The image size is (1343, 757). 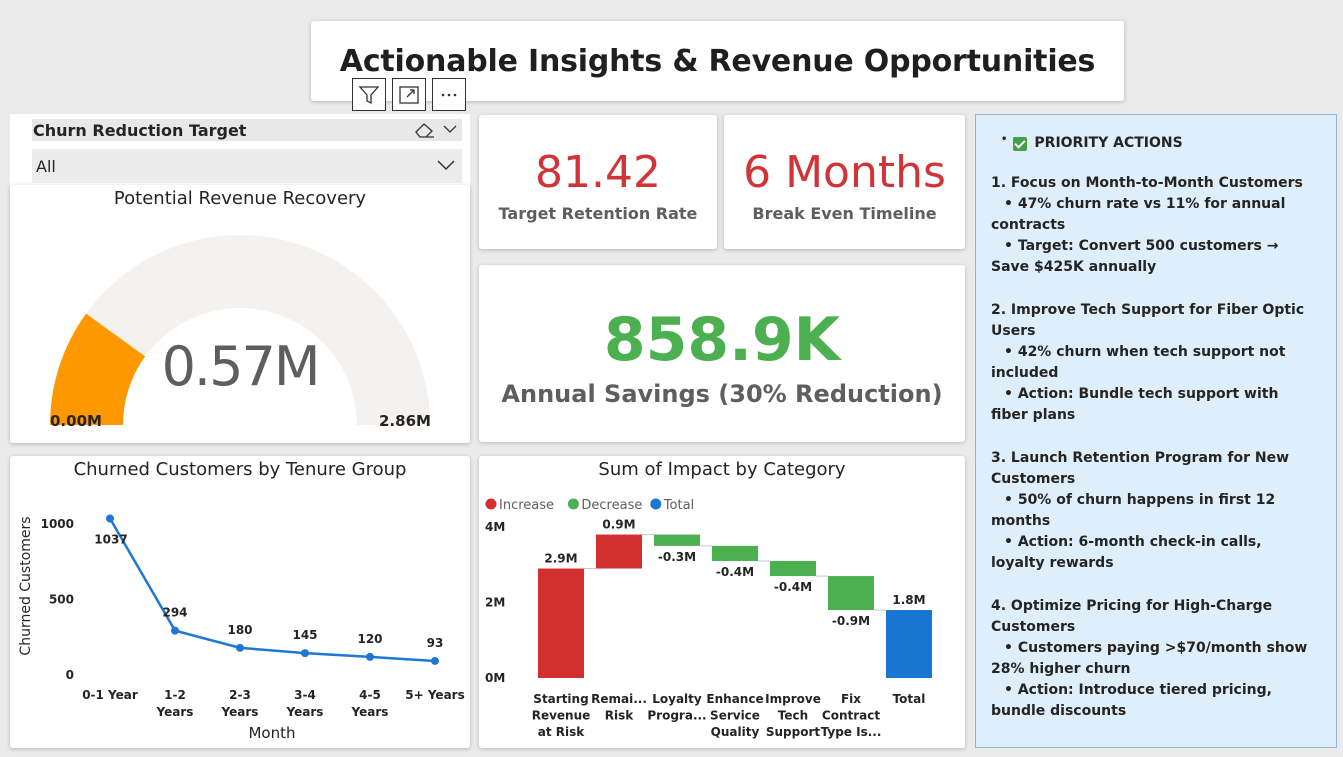 What do you see at coordinates (844, 213) in the screenshot?
I see `break-even-label: Break Even Timeline` at bounding box center [844, 213].